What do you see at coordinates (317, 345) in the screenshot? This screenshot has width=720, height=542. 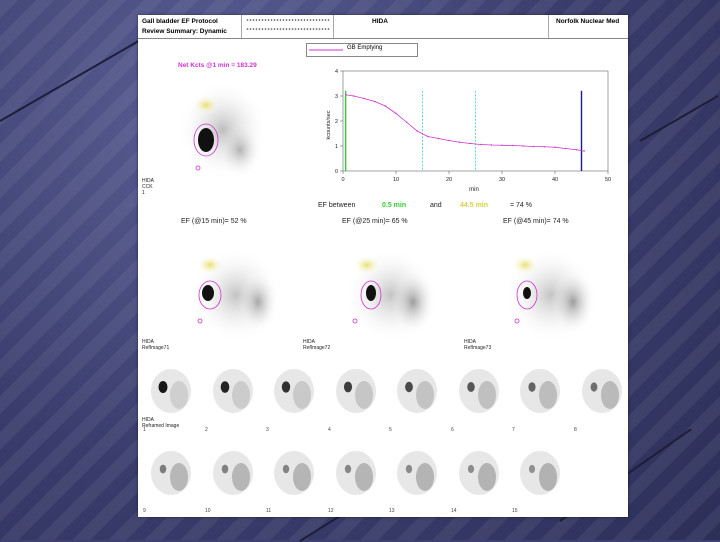 I see `ref-image-2-label: HIDA RefImage72` at bounding box center [317, 345].